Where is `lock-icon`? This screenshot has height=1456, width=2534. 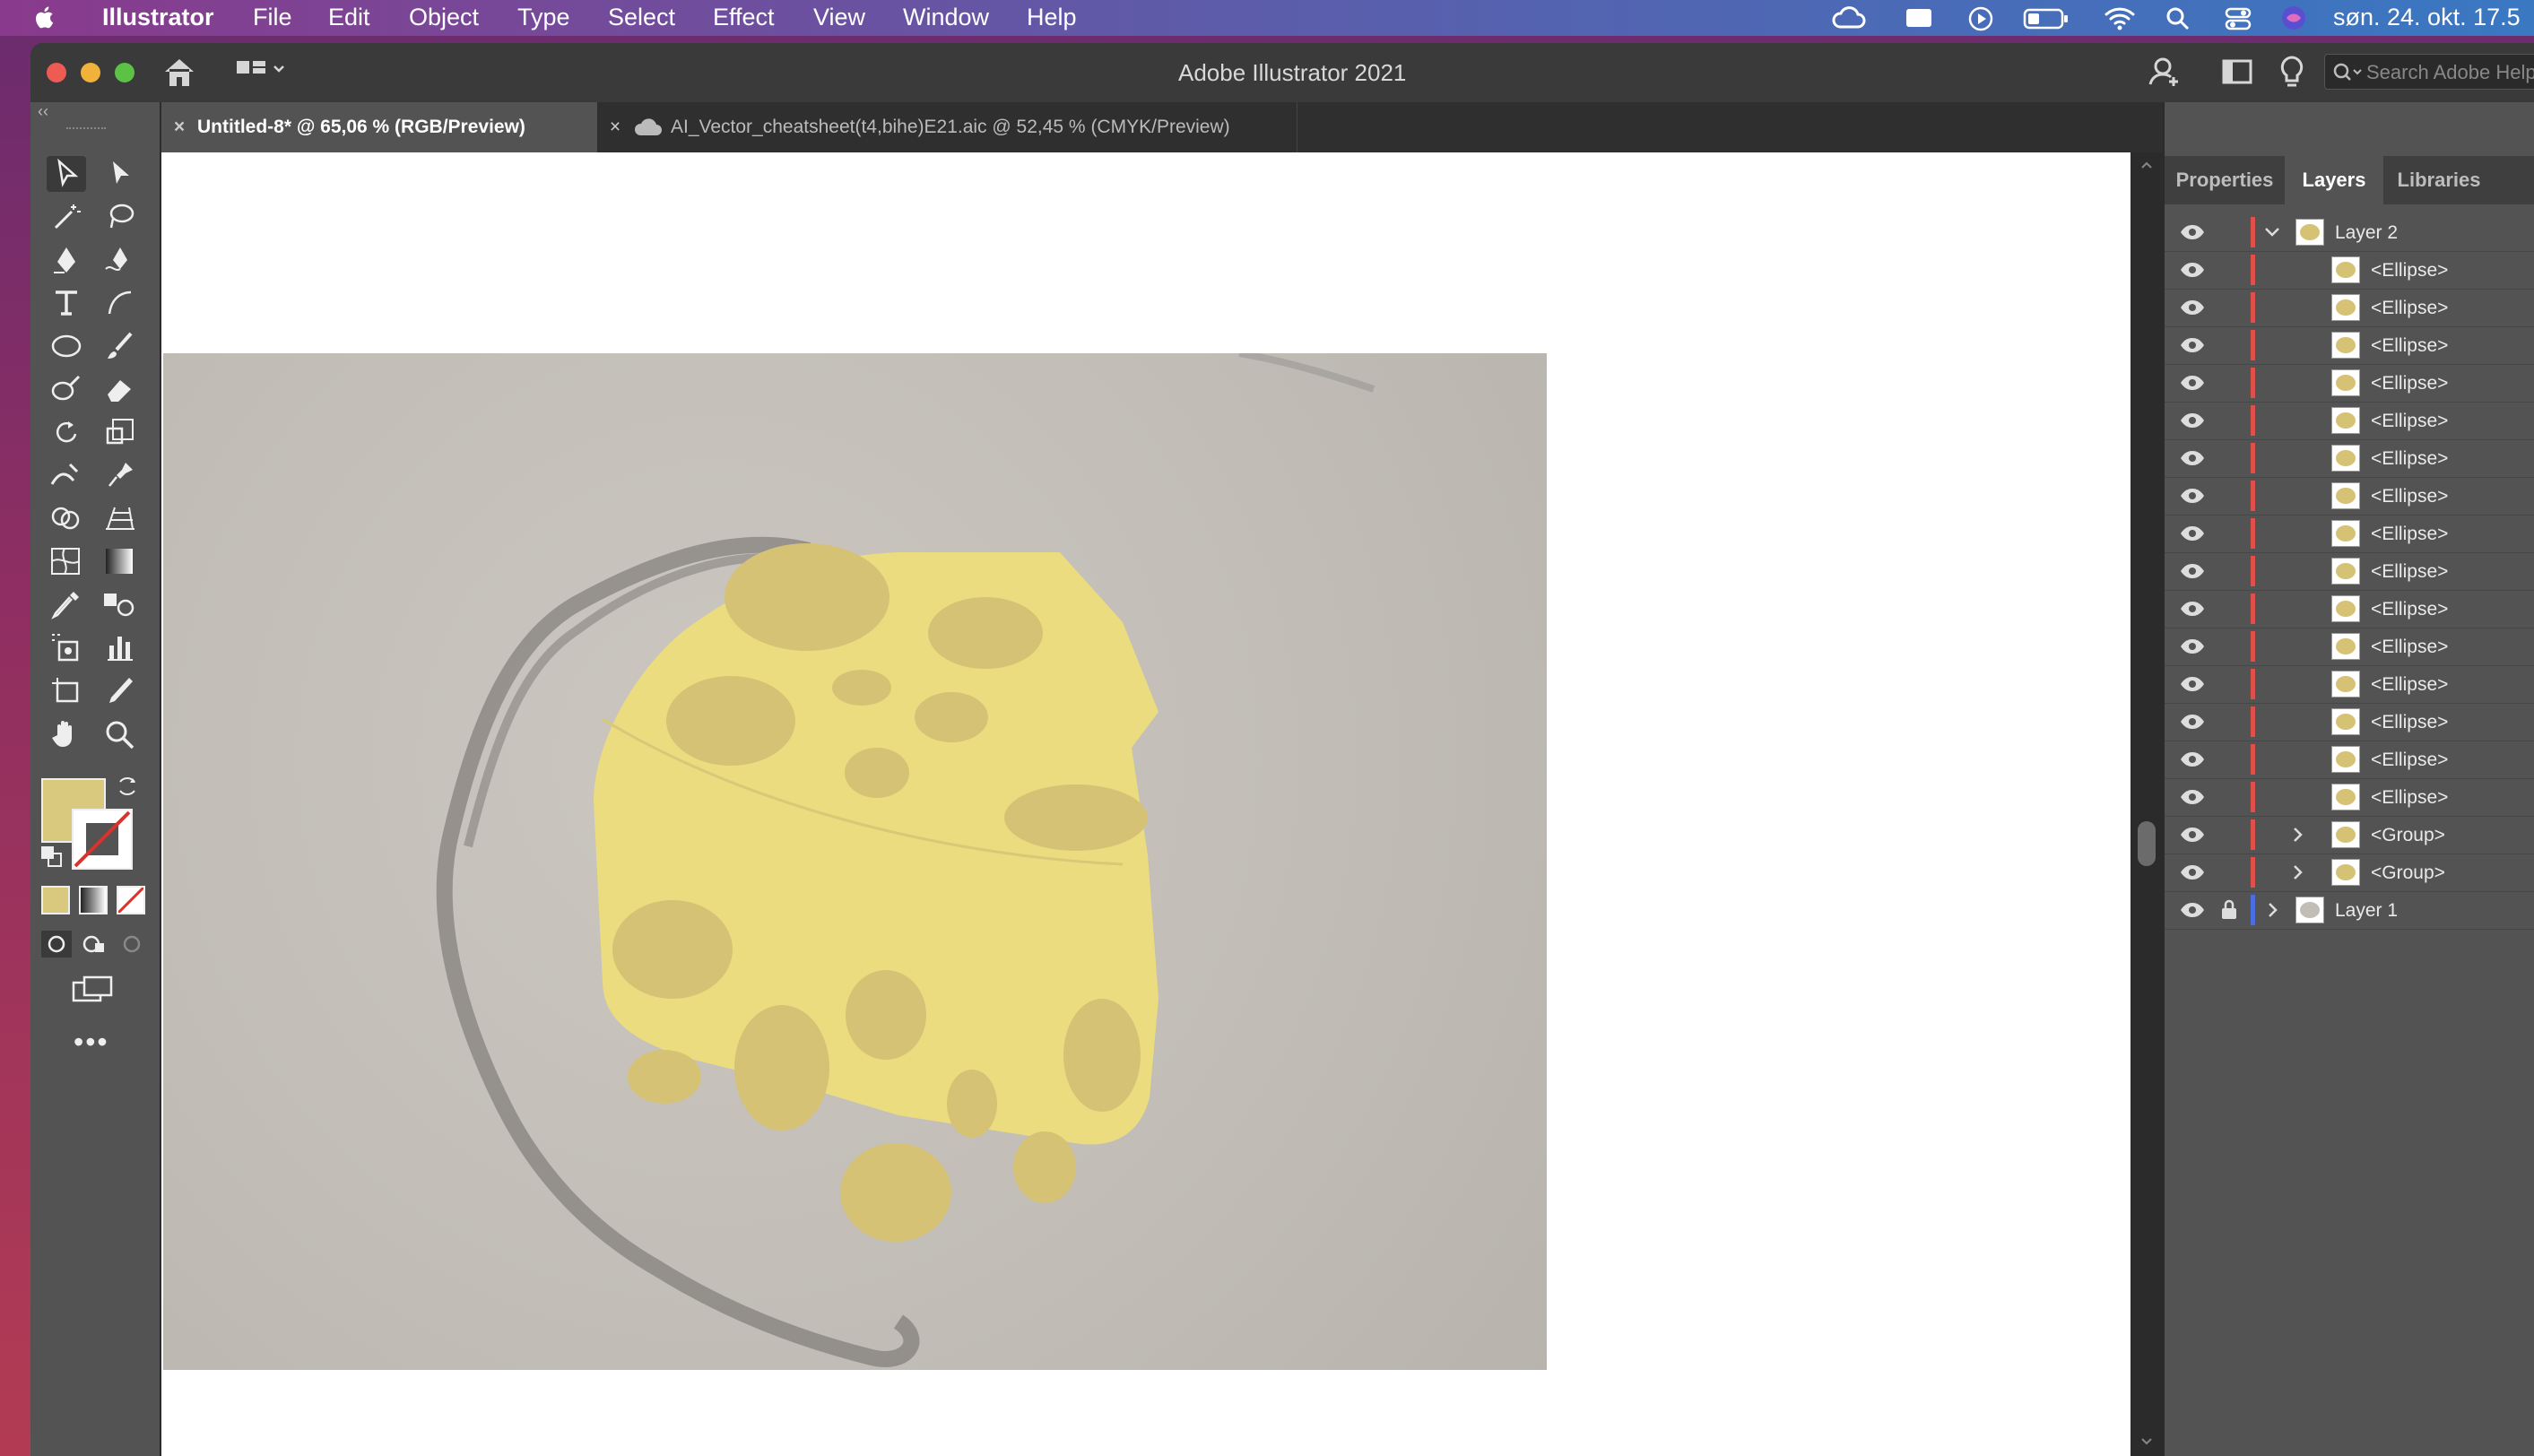
lock-icon is located at coordinates (2229, 910).